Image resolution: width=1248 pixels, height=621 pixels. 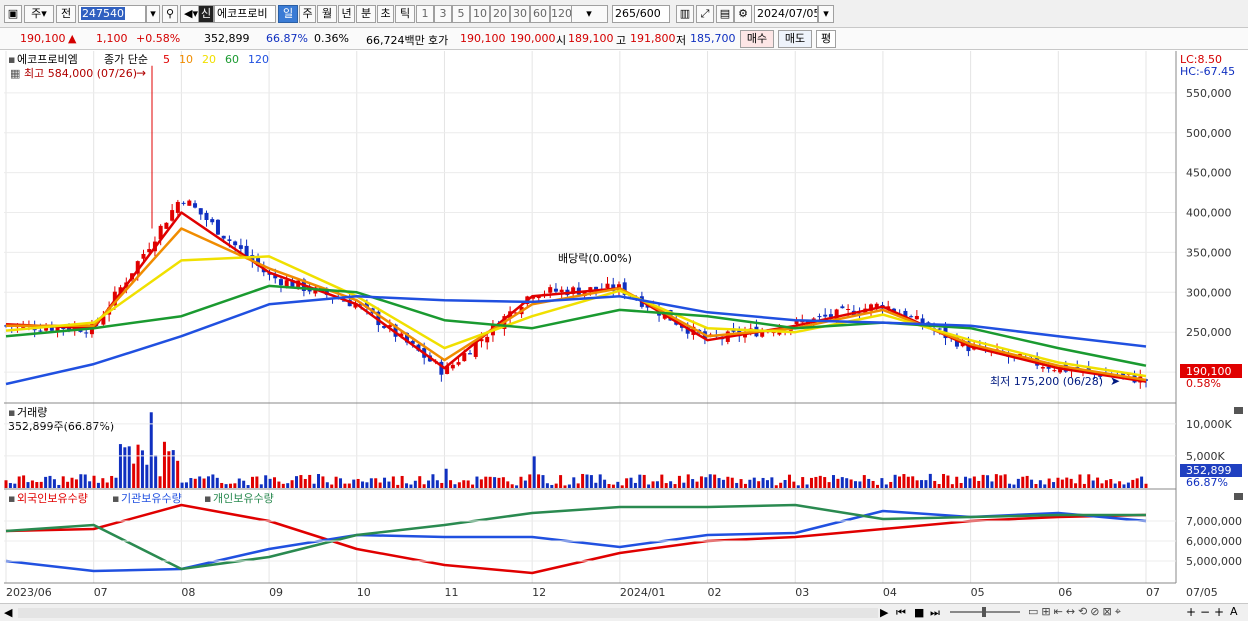 I want to click on zoom-out-icon: −, so click(x=1205, y=612).